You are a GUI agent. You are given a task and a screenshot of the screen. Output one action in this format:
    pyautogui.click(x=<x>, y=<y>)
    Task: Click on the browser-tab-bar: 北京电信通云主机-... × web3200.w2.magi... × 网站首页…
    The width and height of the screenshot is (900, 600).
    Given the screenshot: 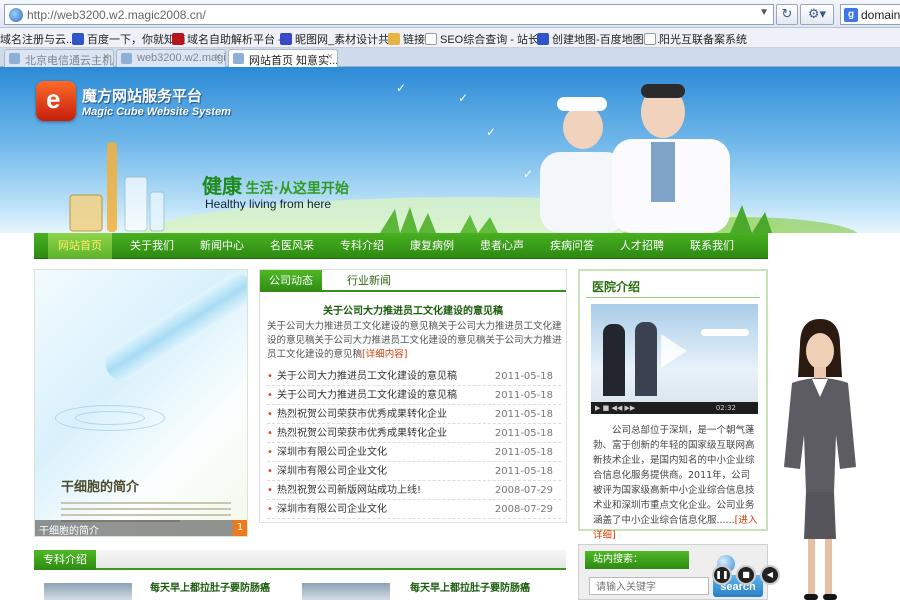 What is the action you would take?
    pyautogui.click(x=450, y=57)
    